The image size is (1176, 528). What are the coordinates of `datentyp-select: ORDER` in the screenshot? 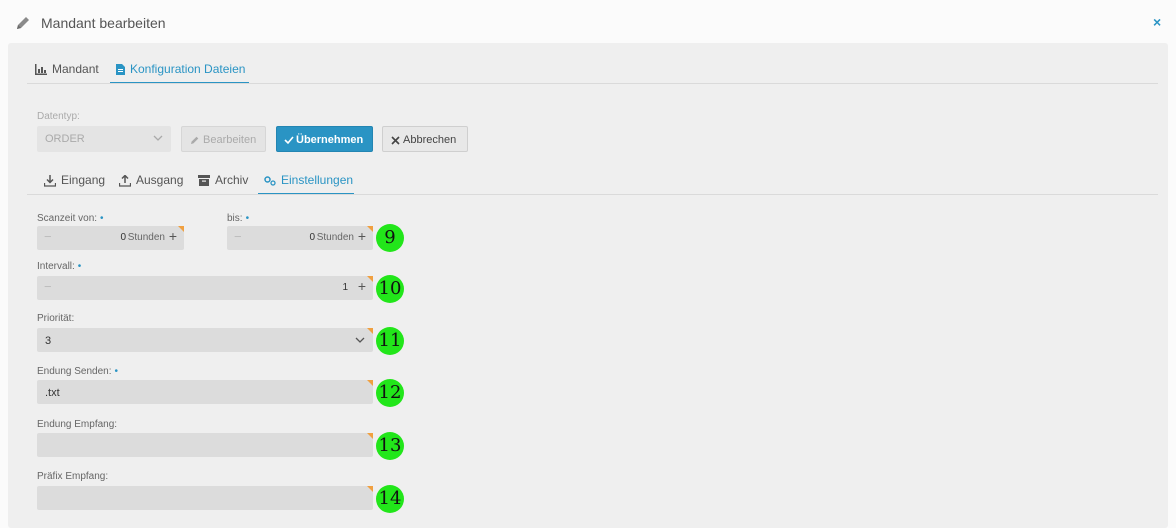 It's located at (104, 139).